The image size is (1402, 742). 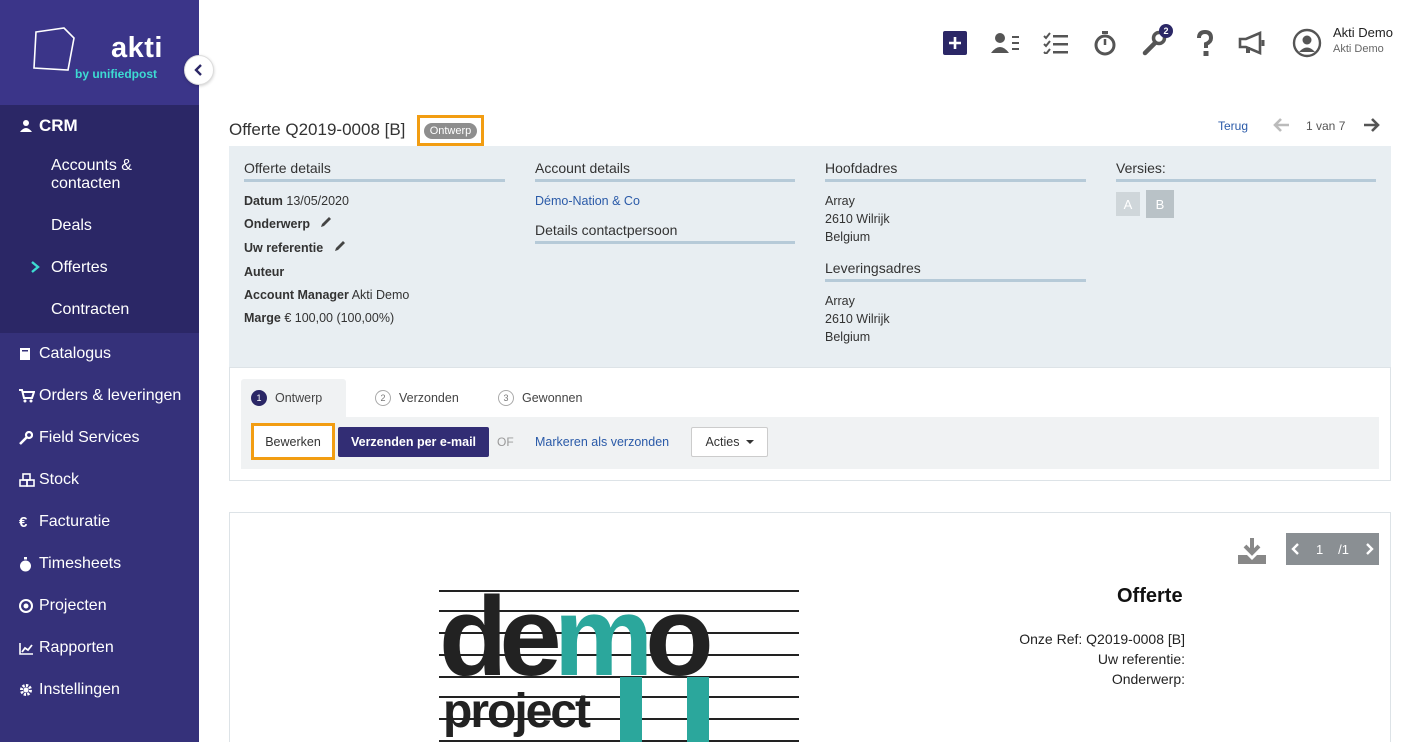 I want to click on sidebar-item-label: Offertes, so click(x=79, y=267).